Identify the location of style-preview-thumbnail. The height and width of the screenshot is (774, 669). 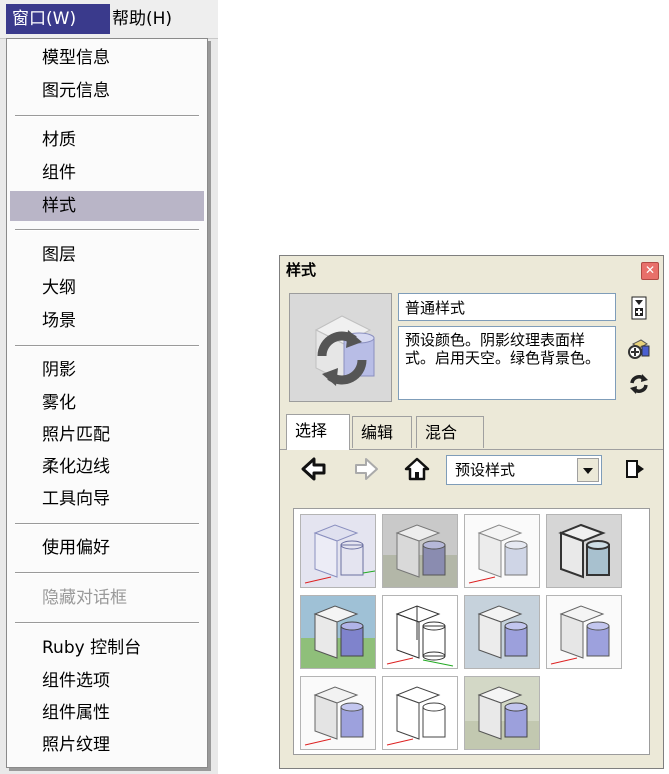
(340, 347).